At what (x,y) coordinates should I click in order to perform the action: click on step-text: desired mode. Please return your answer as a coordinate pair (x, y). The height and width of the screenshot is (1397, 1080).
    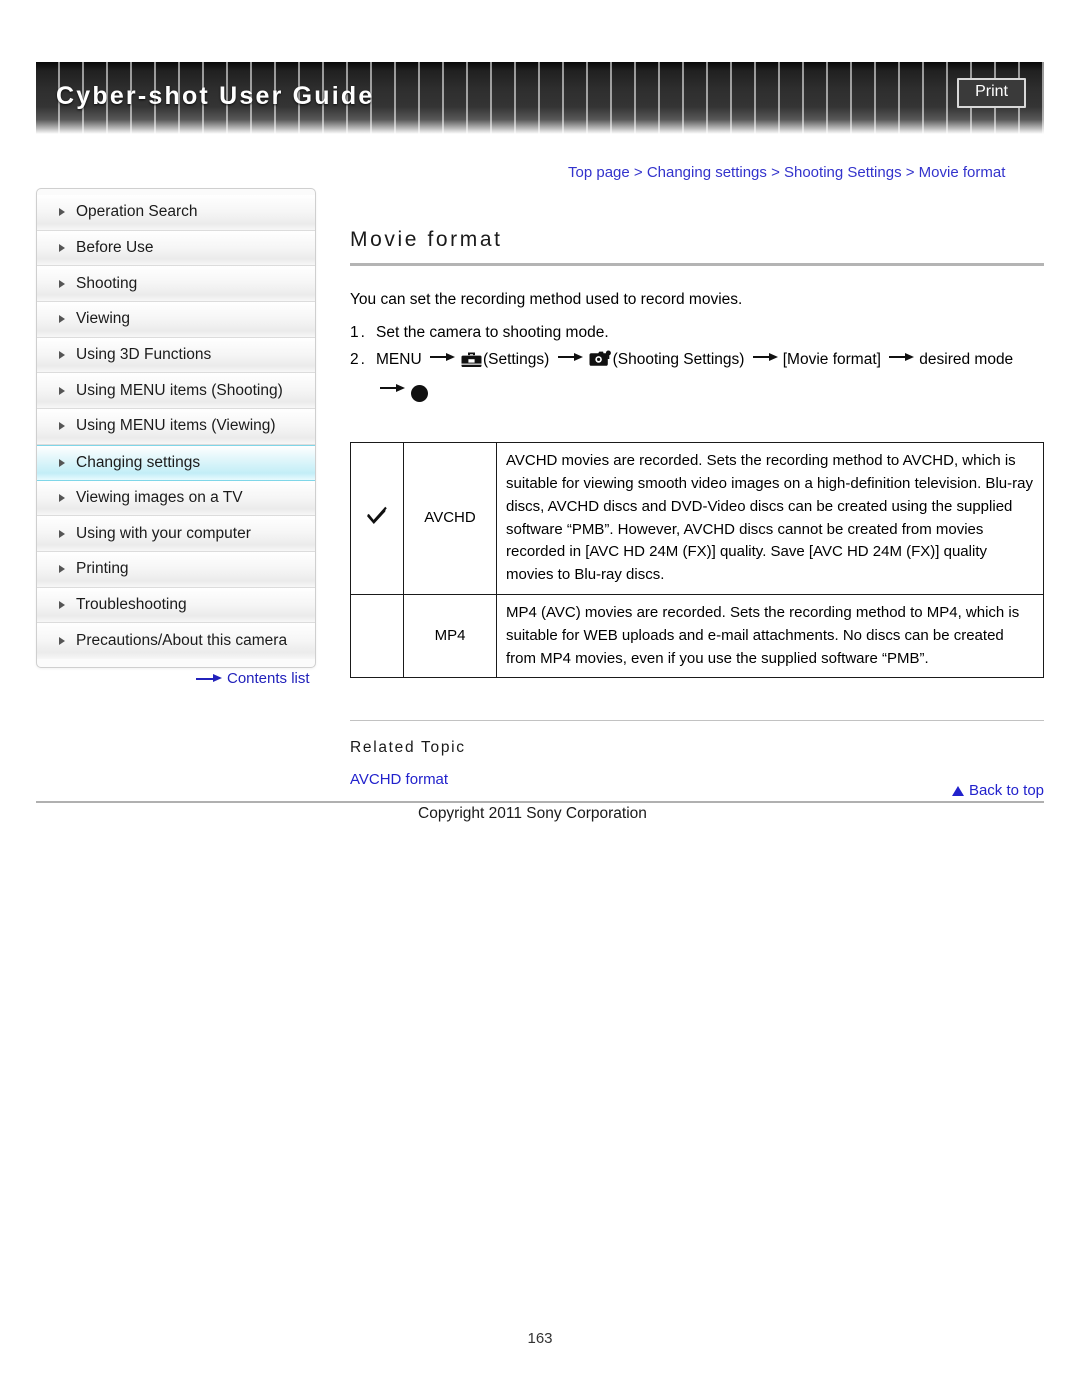
    Looking at the image, I should click on (966, 359).